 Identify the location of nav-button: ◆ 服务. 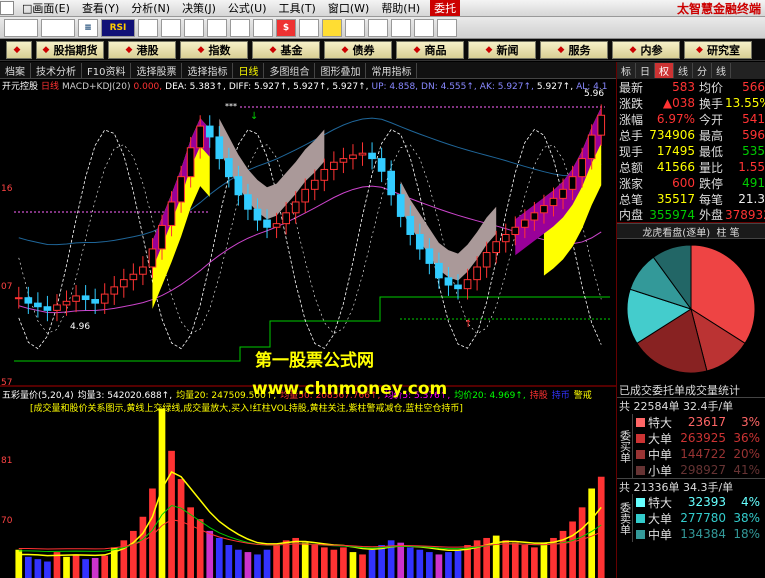
(574, 49).